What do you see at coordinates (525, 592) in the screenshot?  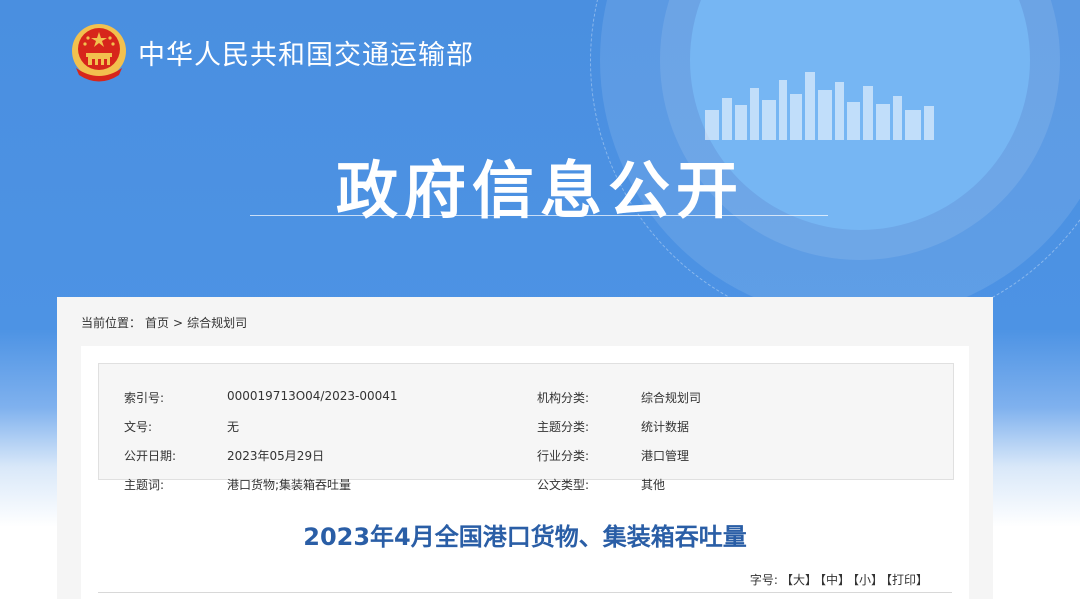 I see `content-divider` at bounding box center [525, 592].